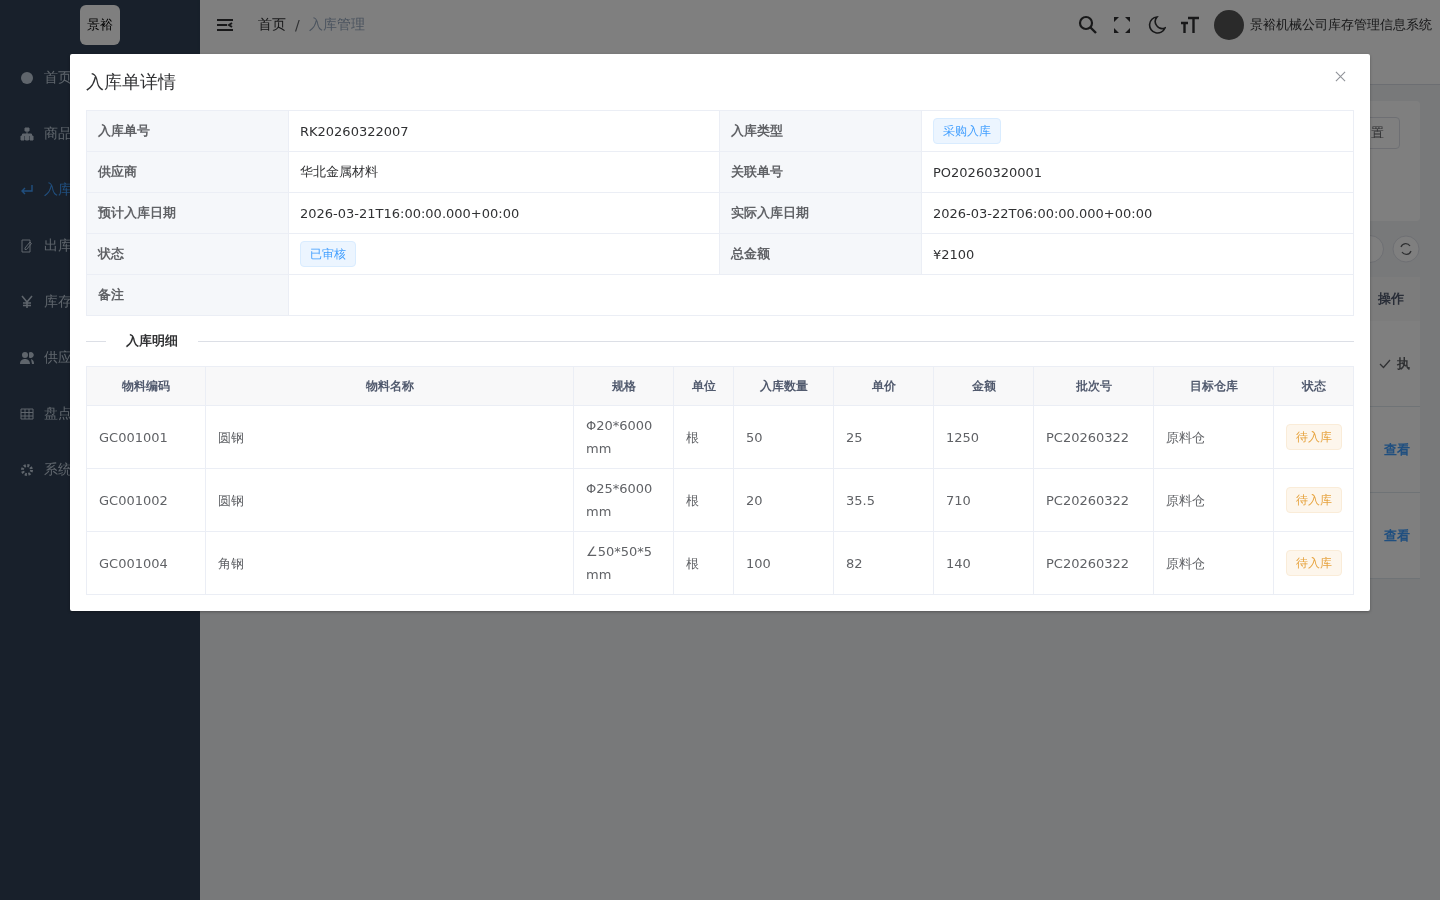 The height and width of the screenshot is (900, 1440). Describe the element at coordinates (390, 563) in the screenshot. I see `table-cell: 角钢` at that location.